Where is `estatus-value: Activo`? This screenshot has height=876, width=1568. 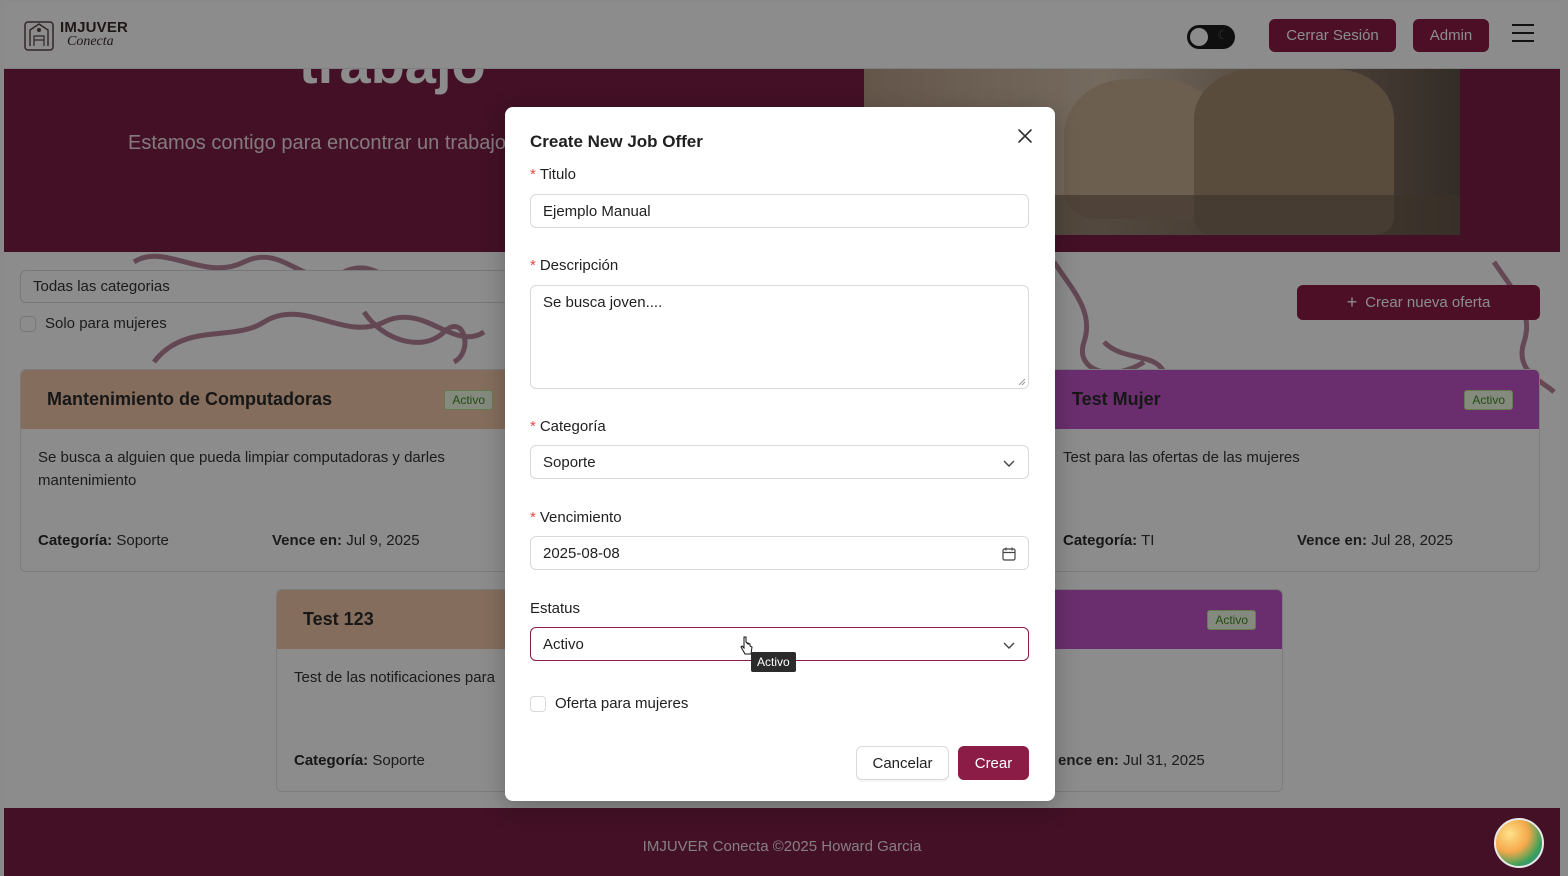
estatus-value: Activo is located at coordinates (563, 644).